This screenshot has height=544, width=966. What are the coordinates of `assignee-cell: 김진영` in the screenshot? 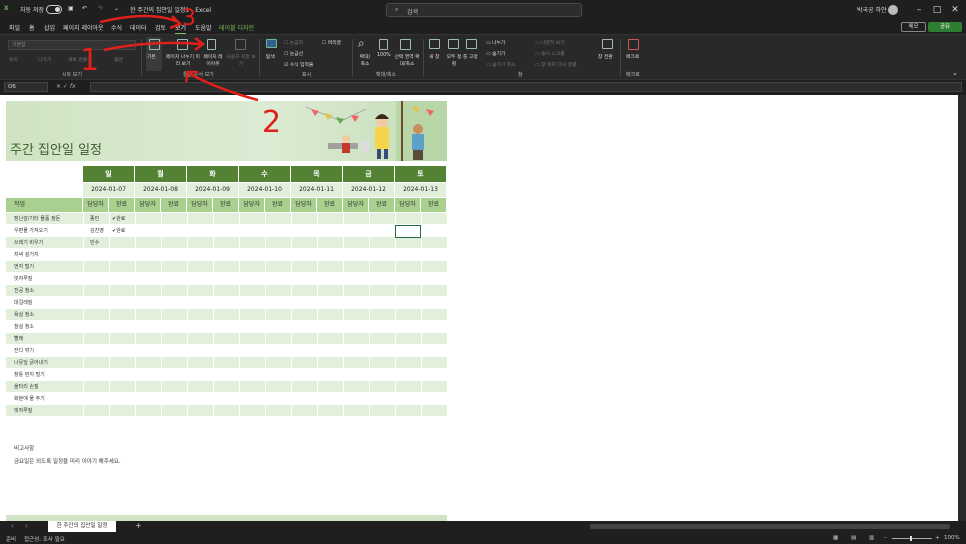 It's located at (97, 230).